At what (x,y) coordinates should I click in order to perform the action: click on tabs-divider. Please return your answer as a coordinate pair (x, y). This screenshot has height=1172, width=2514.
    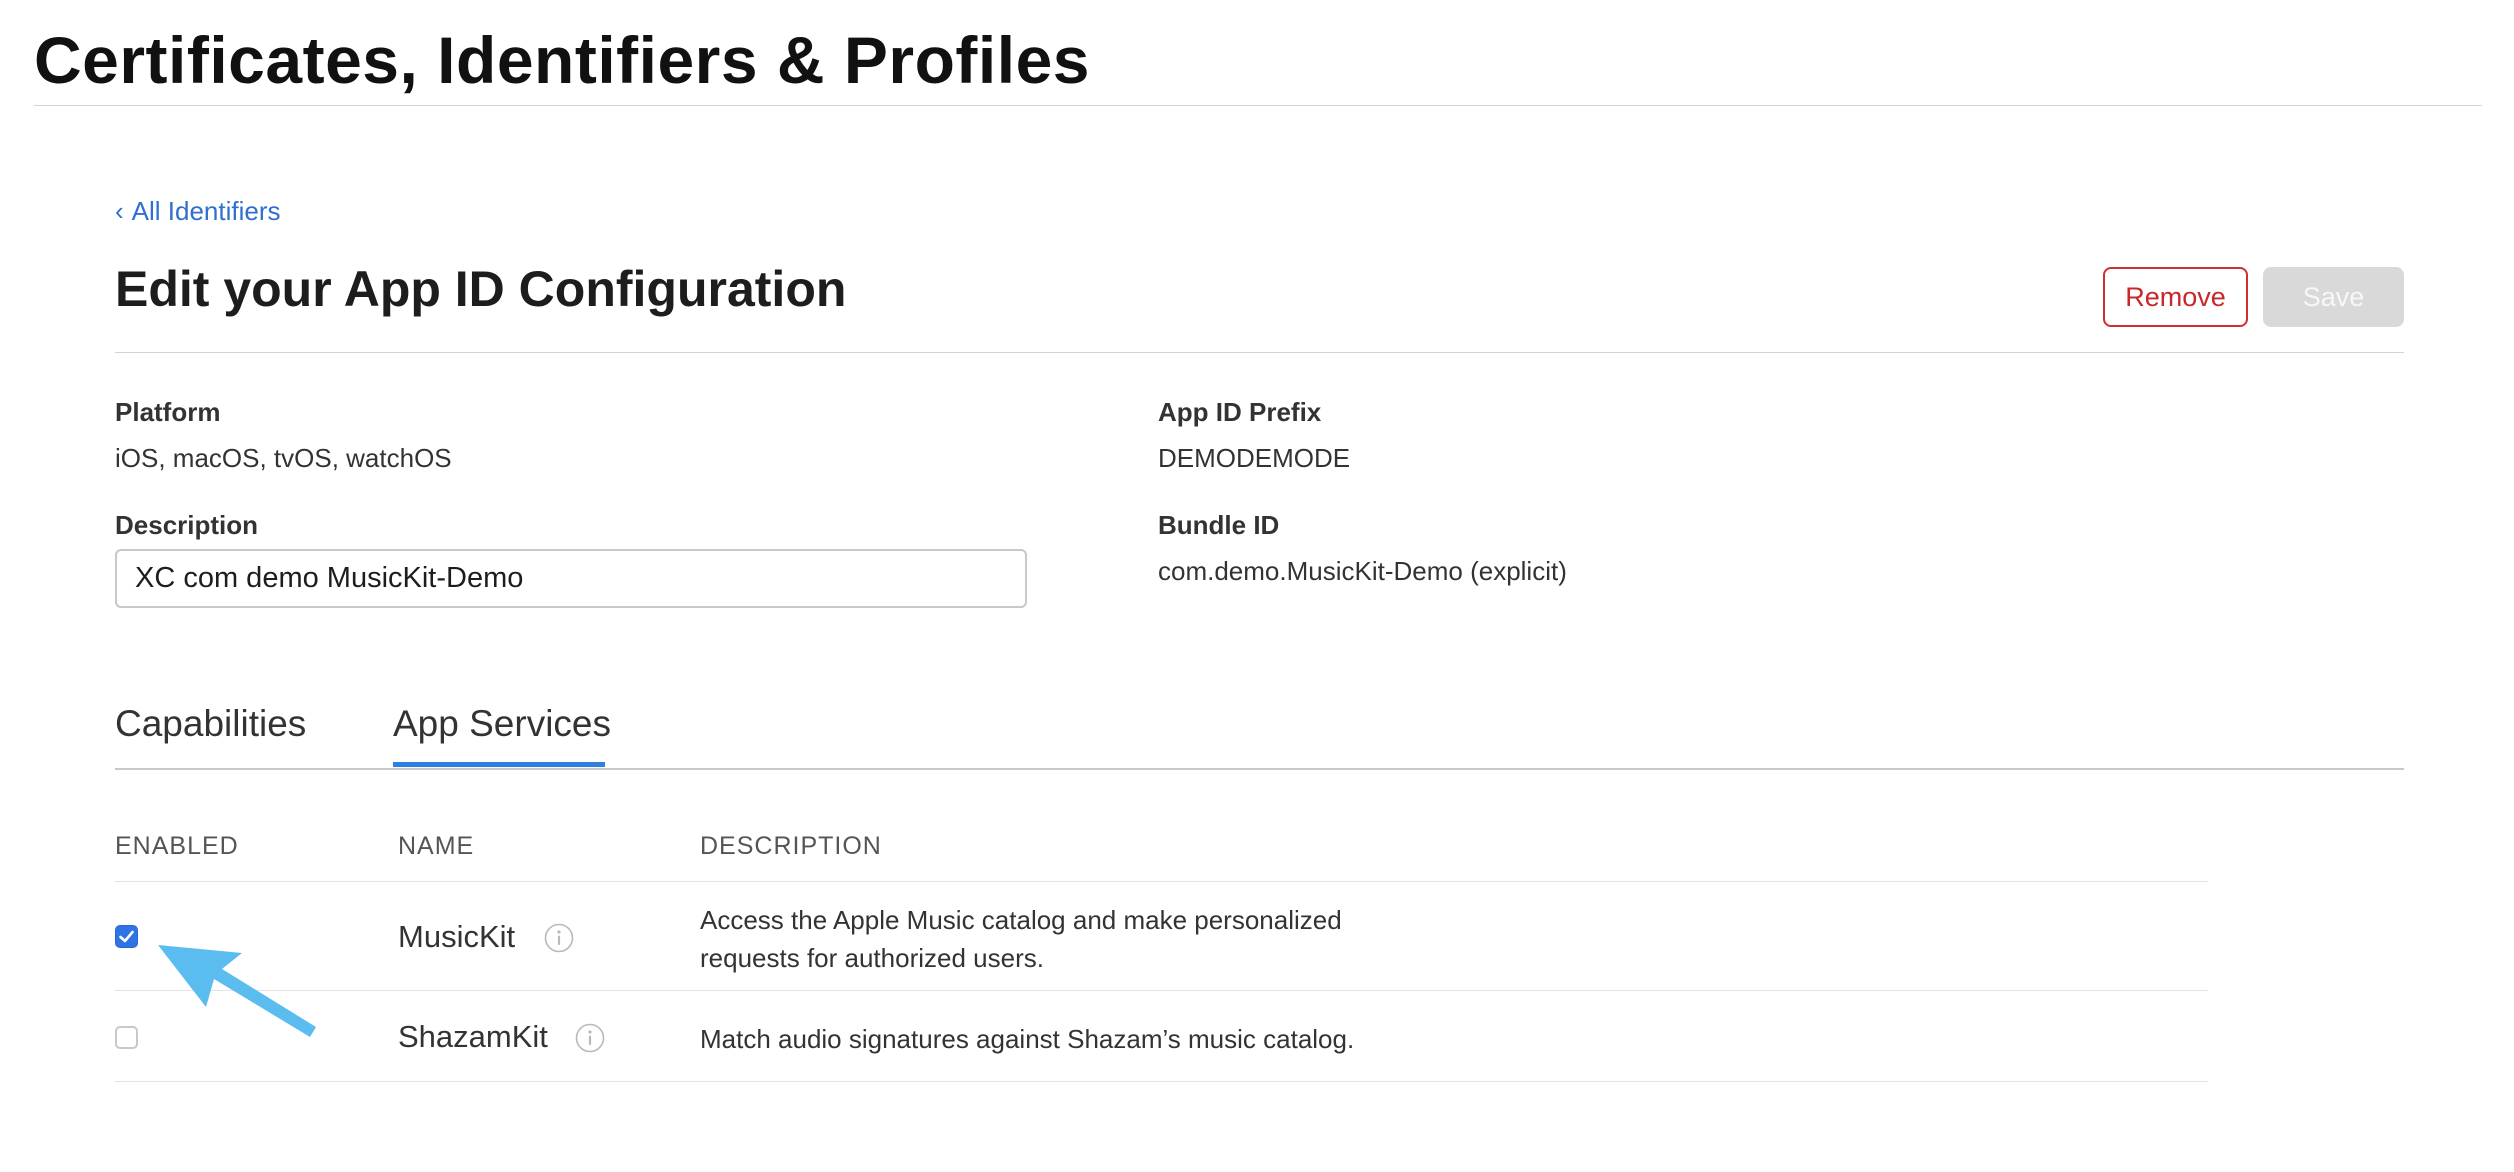
    Looking at the image, I should click on (1259, 769).